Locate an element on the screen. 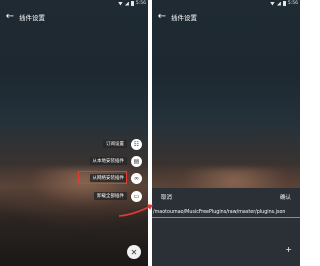 The width and height of the screenshot is (320, 266). menu-item-subscription: 订阅设置 ☷ is located at coordinates (122, 144).